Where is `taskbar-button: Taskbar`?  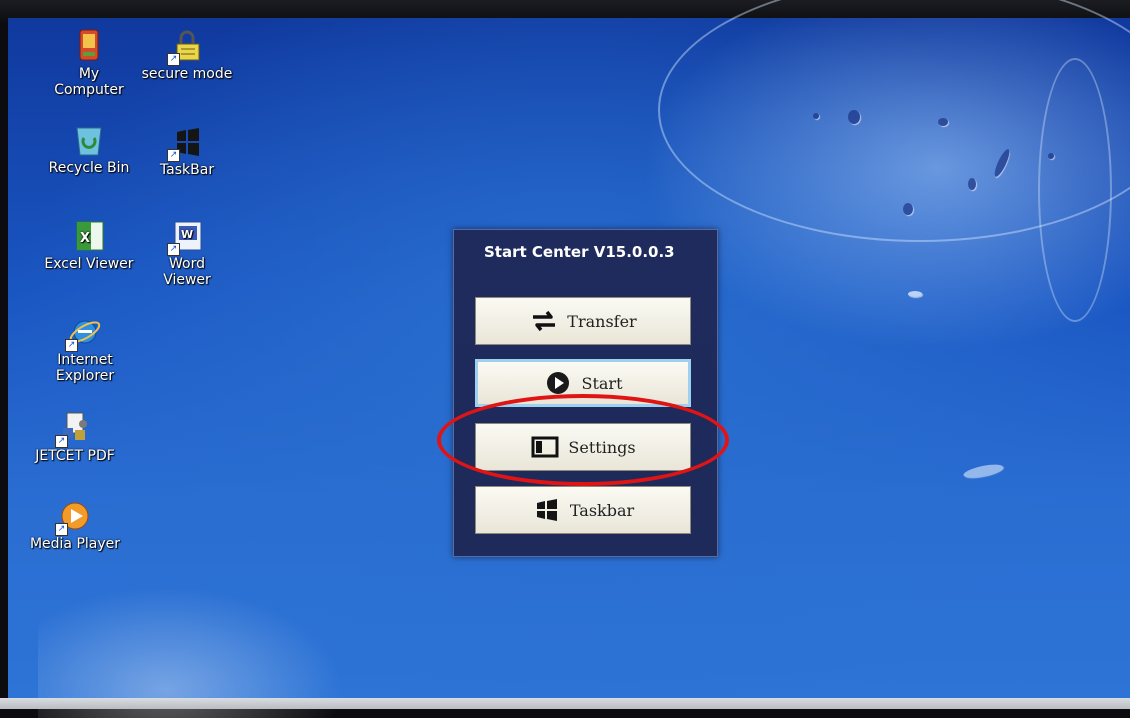
taskbar-button: Taskbar is located at coordinates (583, 510).